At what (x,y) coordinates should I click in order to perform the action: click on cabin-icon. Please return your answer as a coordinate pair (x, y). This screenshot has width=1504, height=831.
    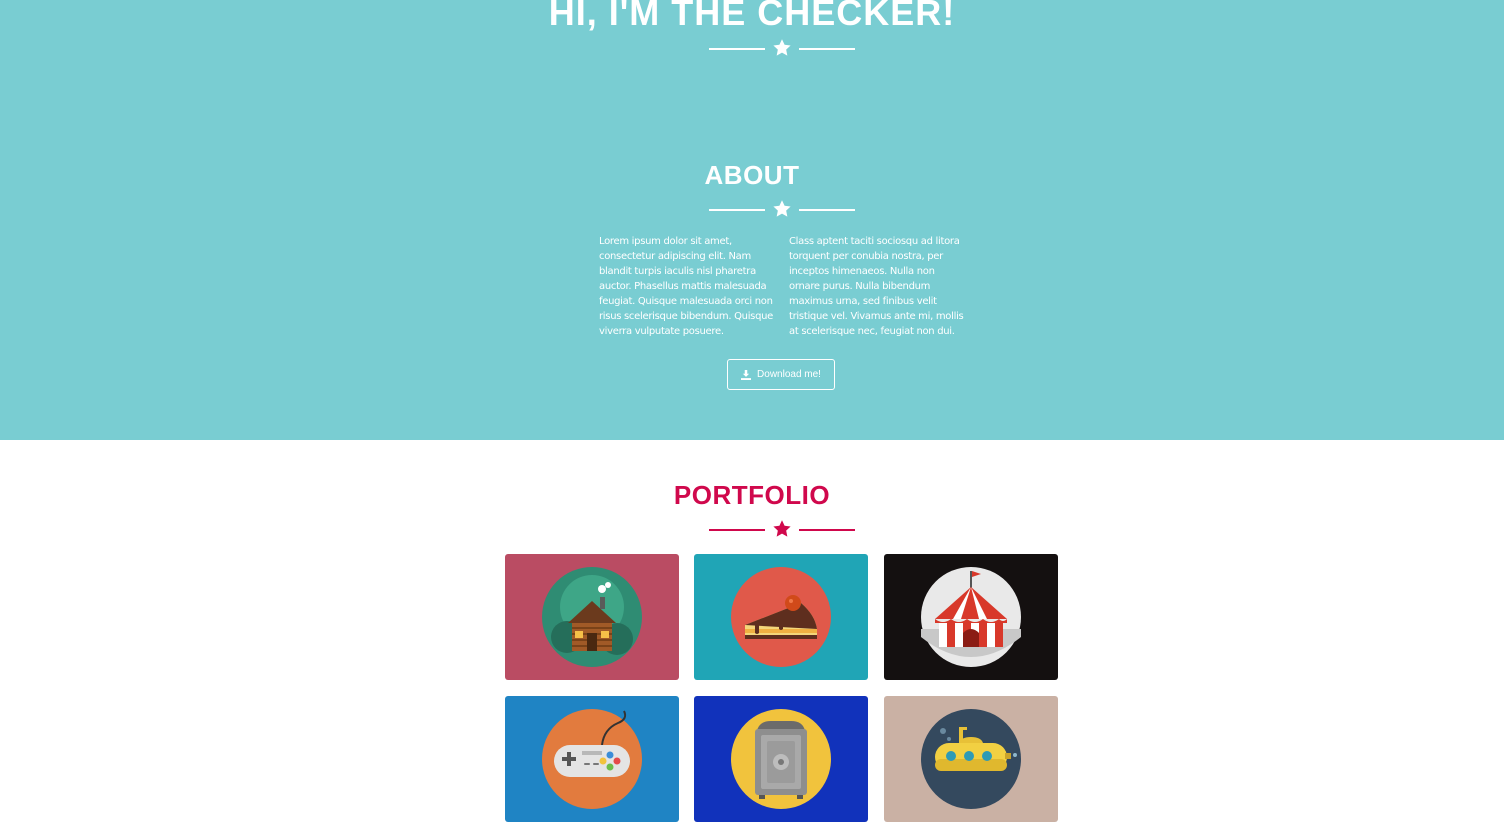
    Looking at the image, I should click on (592, 617).